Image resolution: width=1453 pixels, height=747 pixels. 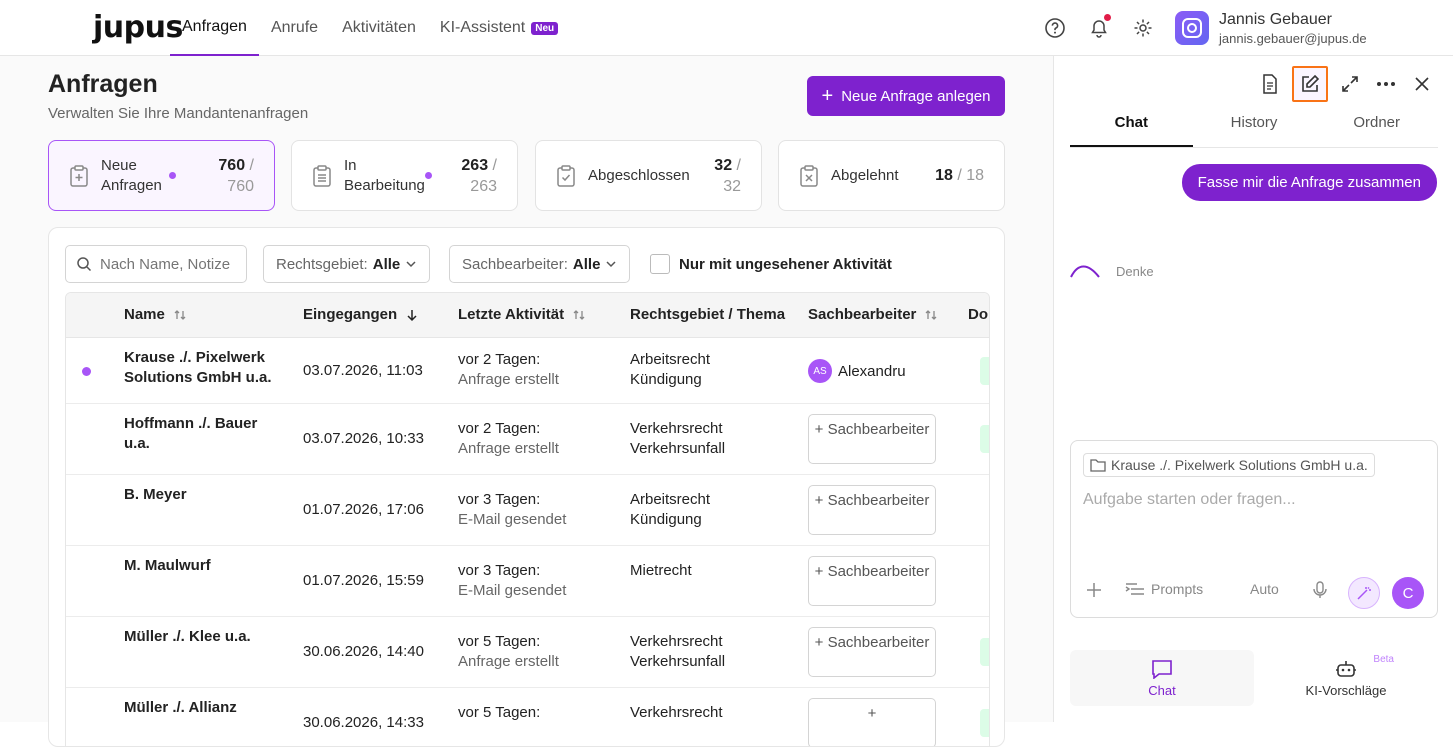 What do you see at coordinates (499, 28) in the screenshot?
I see `nav-item-ki-assistent: KI-Assistent Neu` at bounding box center [499, 28].